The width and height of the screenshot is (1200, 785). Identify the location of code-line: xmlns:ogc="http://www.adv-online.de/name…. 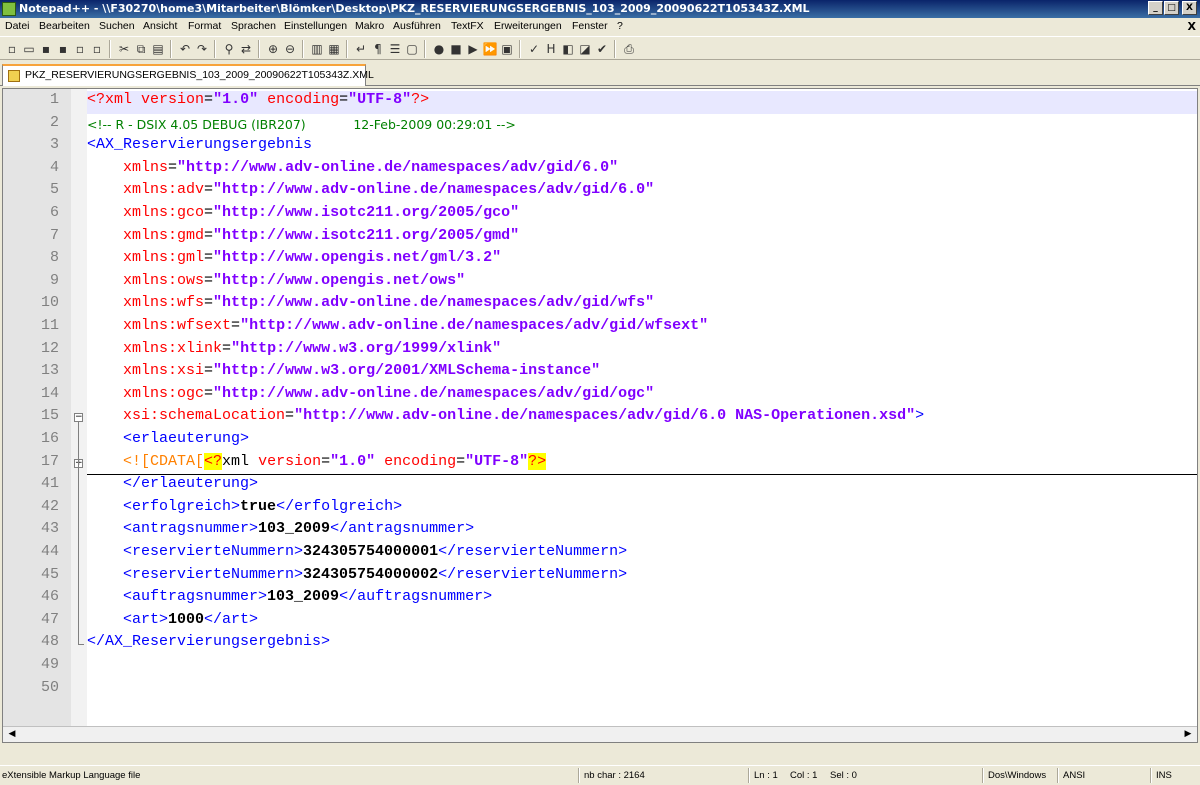
(389, 393).